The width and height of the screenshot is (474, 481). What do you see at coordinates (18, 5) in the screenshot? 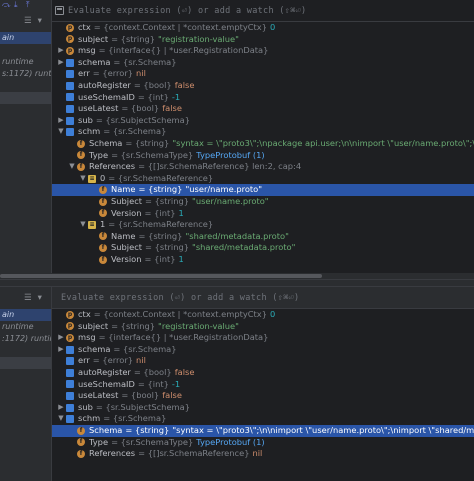
I see `step-into-icon: ⤓` at bounding box center [18, 5].